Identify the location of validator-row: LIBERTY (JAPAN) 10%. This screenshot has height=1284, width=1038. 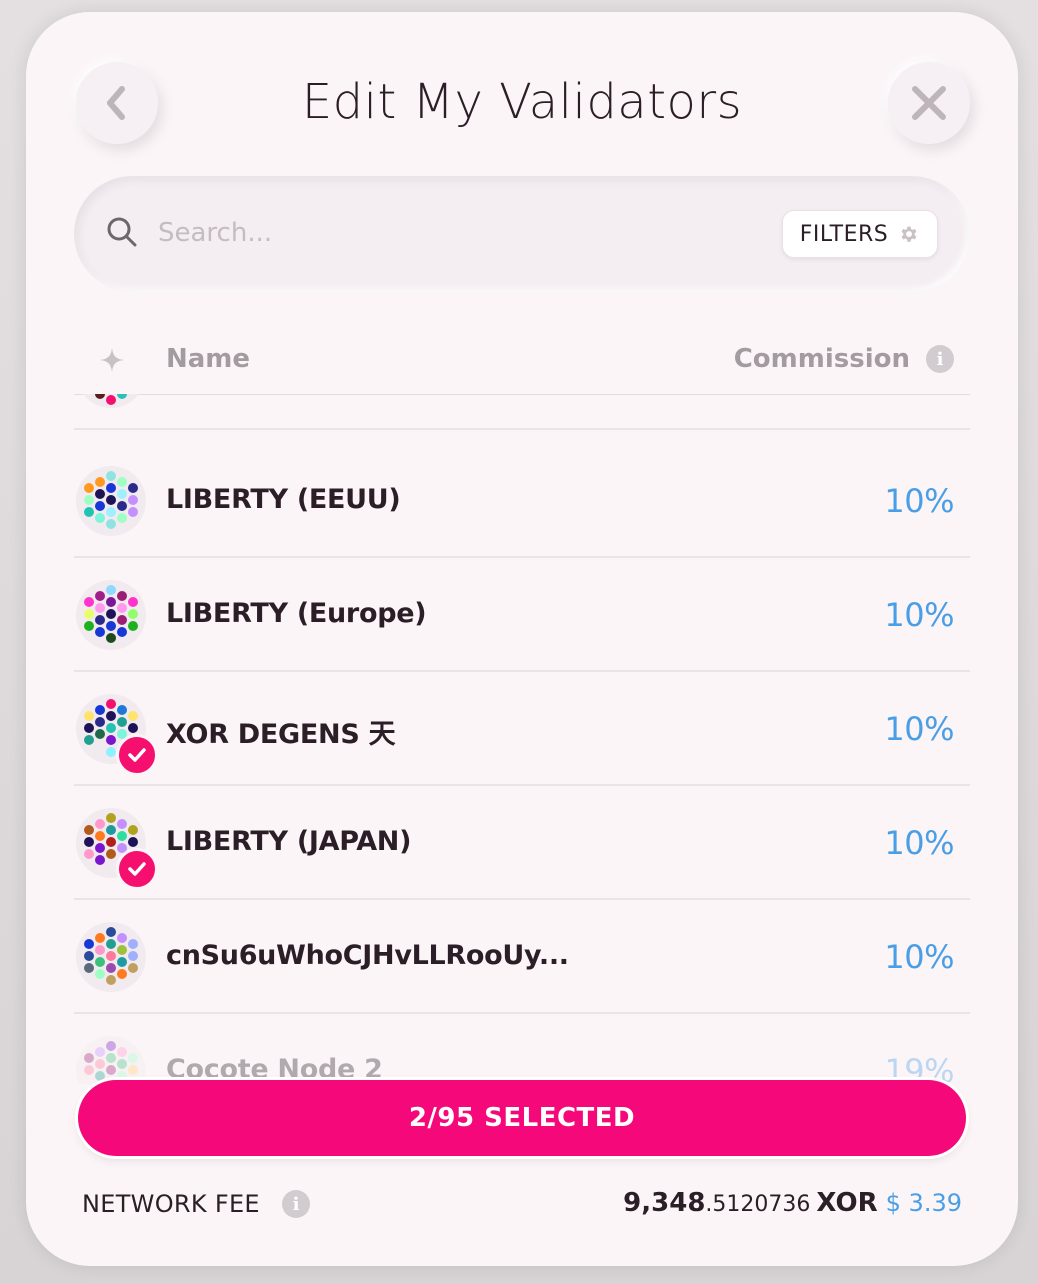
(522, 843).